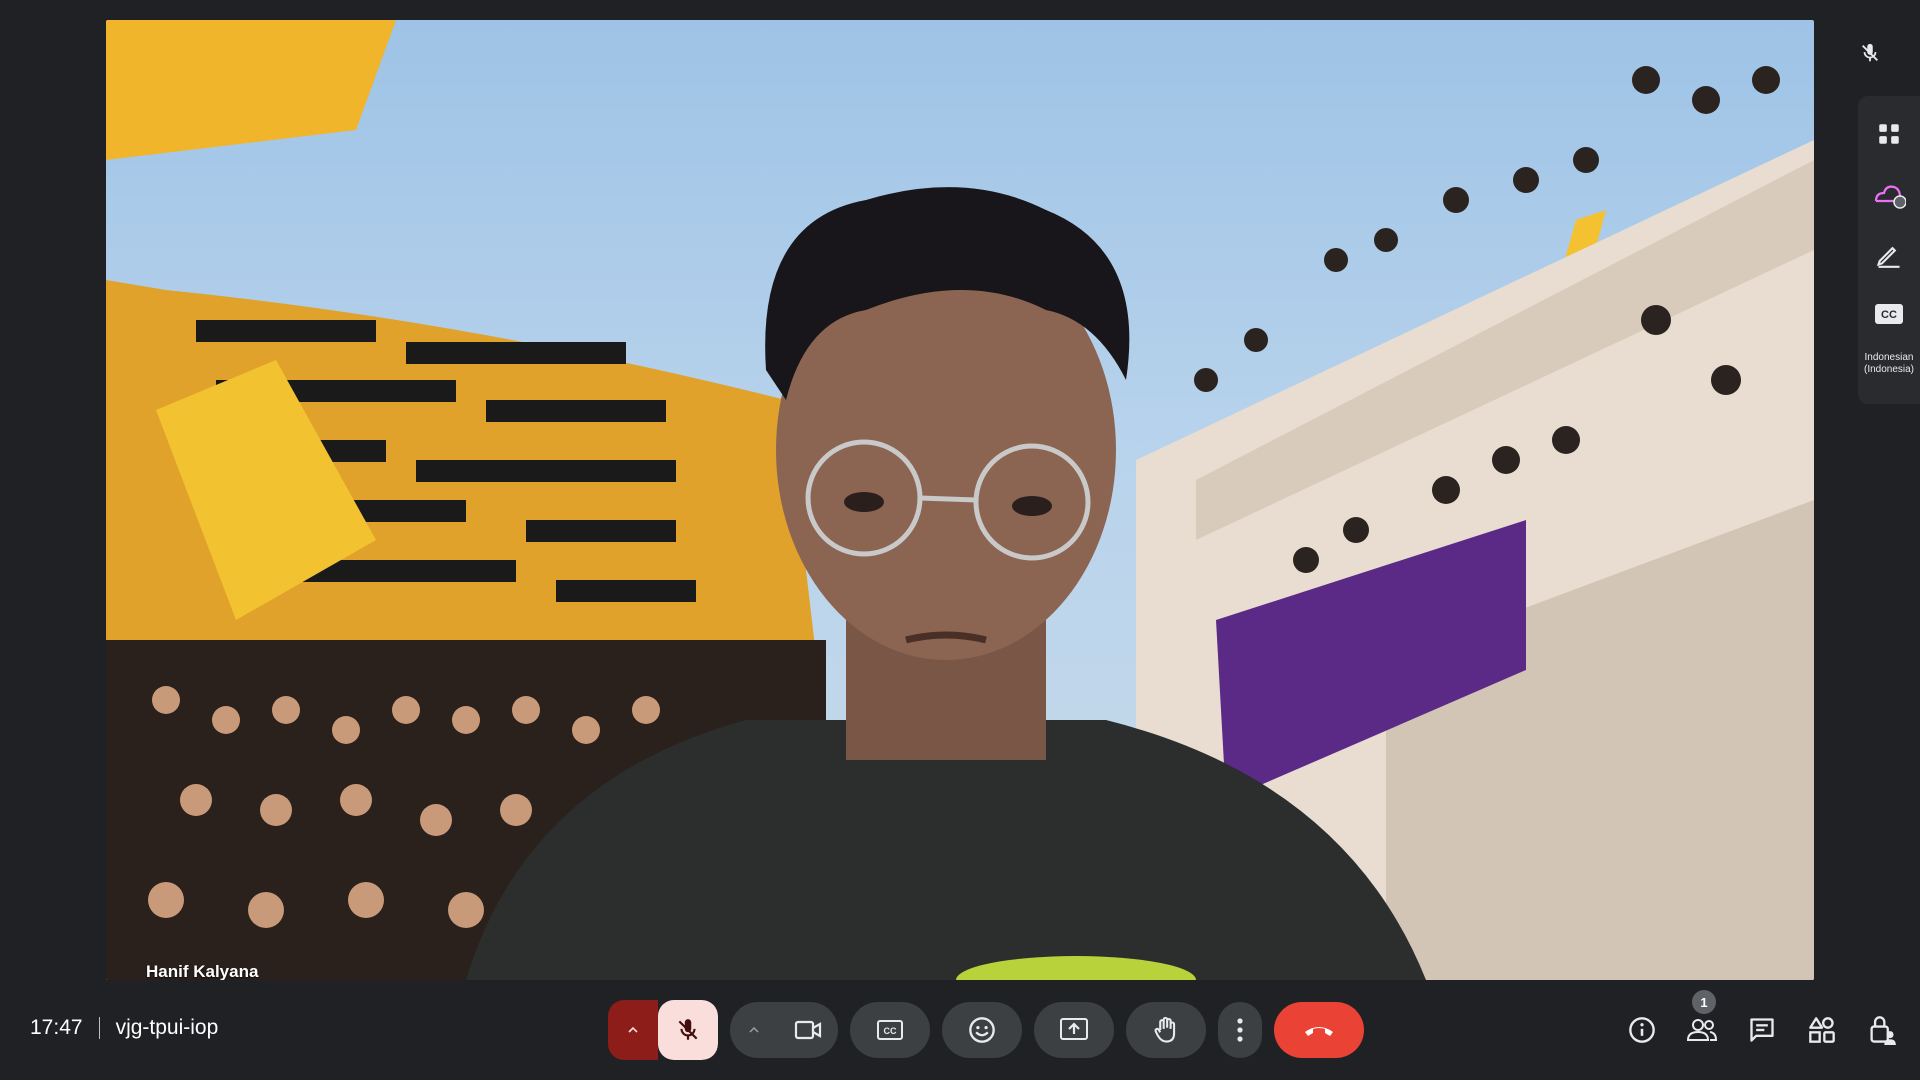 This screenshot has width=1920, height=1080. I want to click on host-controls-button, so click(1882, 1030).